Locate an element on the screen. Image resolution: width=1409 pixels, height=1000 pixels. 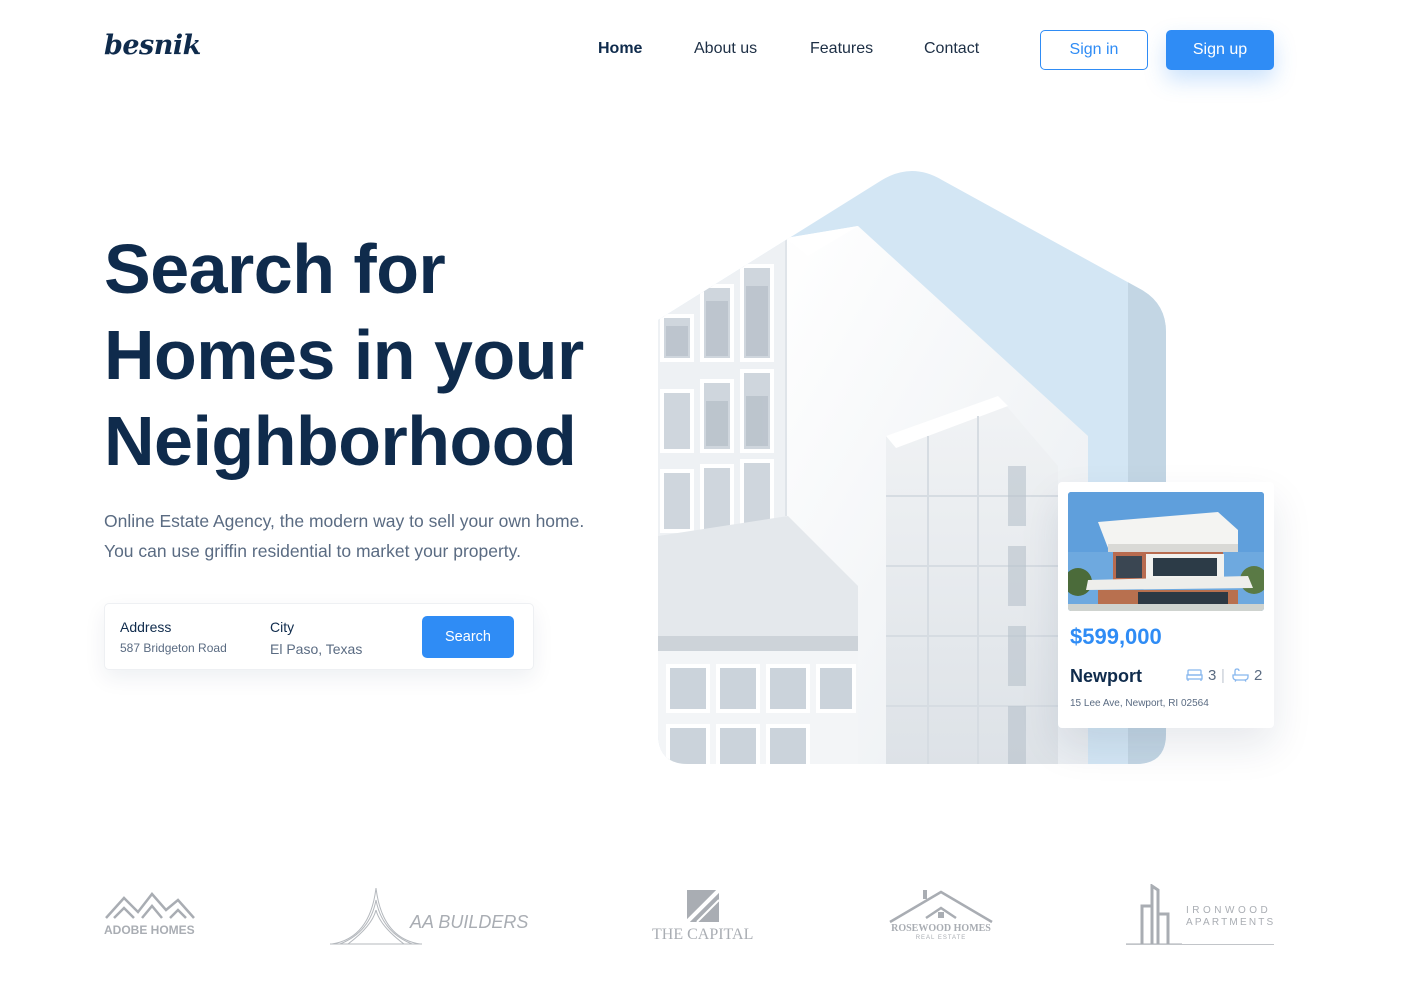
city-label: City is located at coordinates (282, 627).